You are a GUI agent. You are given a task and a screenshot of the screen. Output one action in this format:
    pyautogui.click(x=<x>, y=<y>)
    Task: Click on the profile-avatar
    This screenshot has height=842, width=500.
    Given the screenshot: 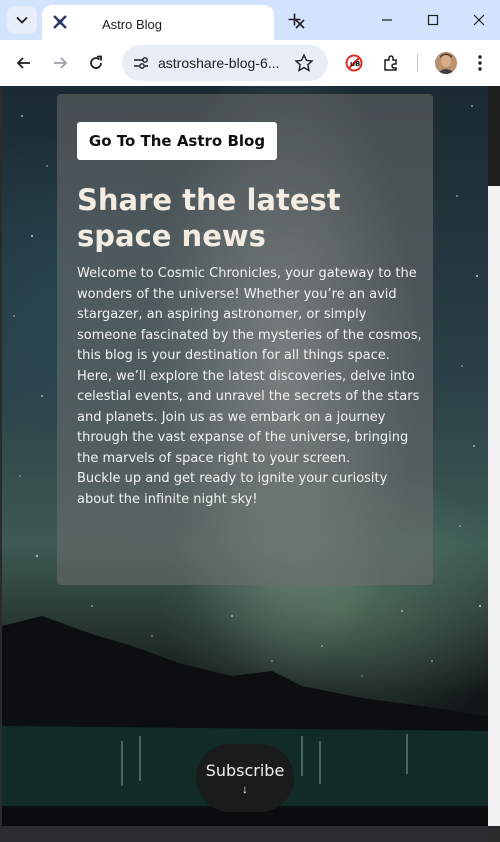 What is the action you would take?
    pyautogui.click(x=446, y=63)
    